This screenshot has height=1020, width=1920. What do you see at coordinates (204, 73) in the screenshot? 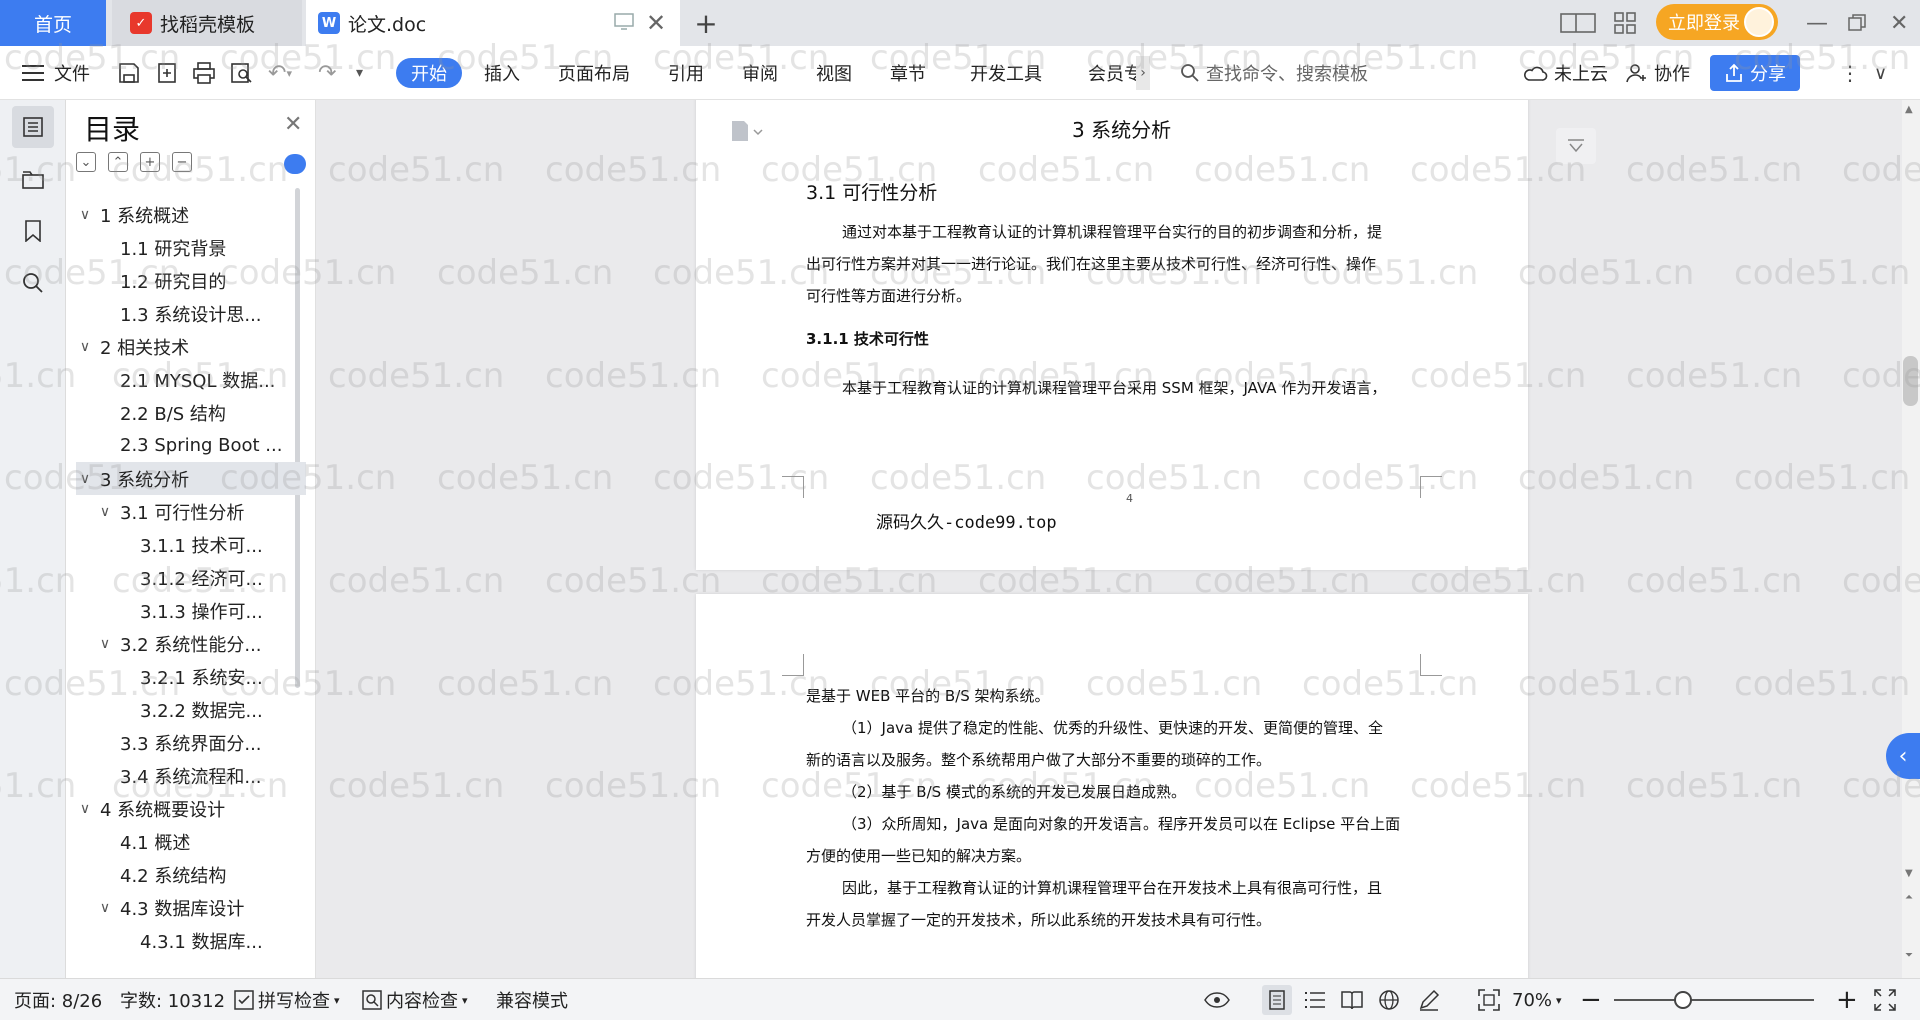
I see `print-icon` at bounding box center [204, 73].